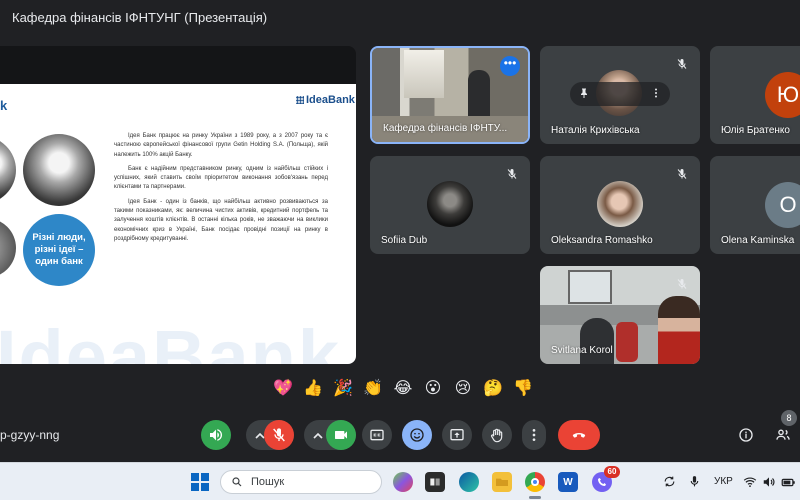 The height and width of the screenshot is (500, 800). Describe the element at coordinates (200, 482) in the screenshot. I see `windows-start-button` at that location.